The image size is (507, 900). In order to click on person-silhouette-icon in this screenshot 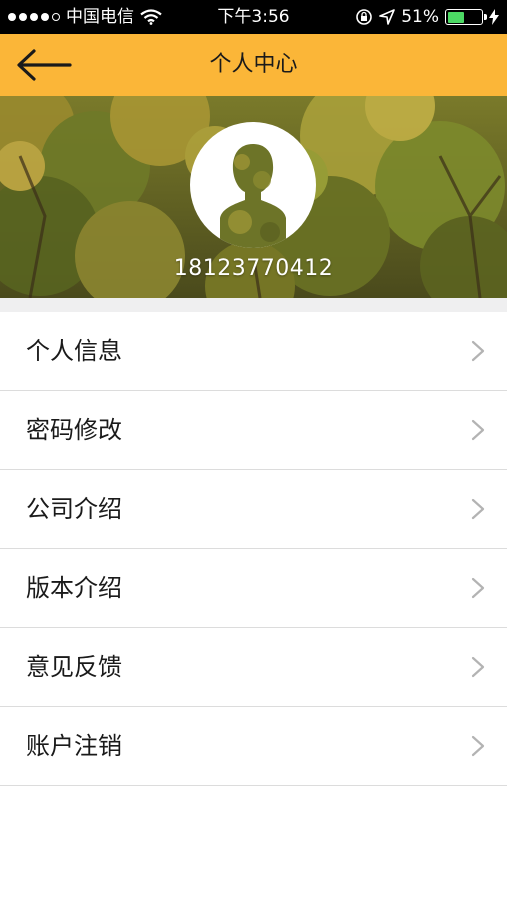, I will do `click(253, 196)`.